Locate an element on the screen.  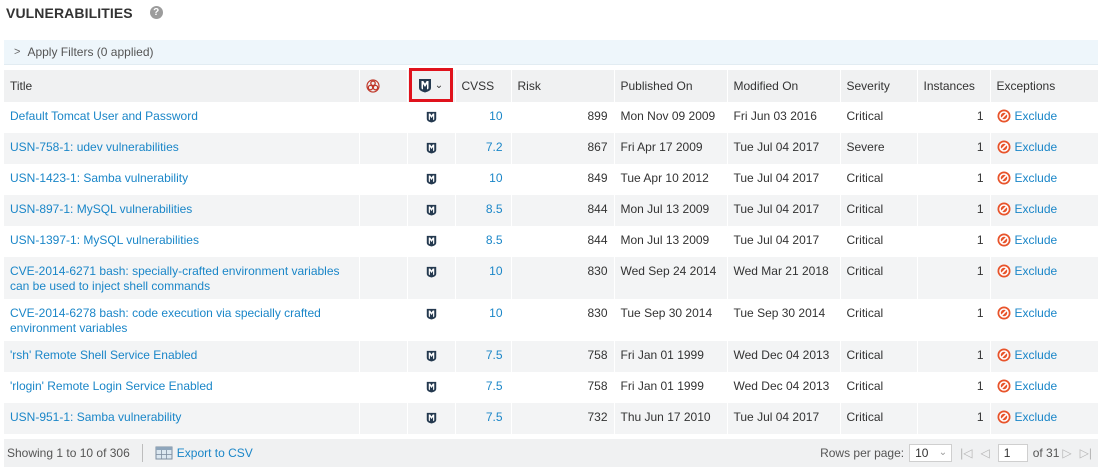
rows-per-page-select: 10 ⌄ is located at coordinates (931, 453).